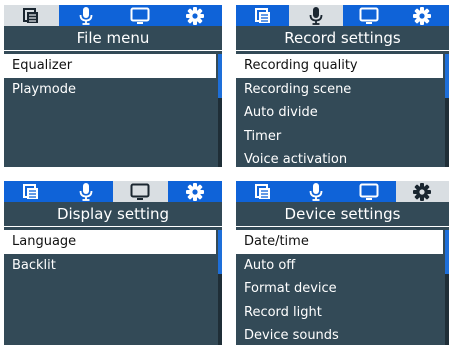 This screenshot has height=345, width=451. Describe the element at coordinates (339, 137) in the screenshot. I see `menu-item: Timer` at that location.